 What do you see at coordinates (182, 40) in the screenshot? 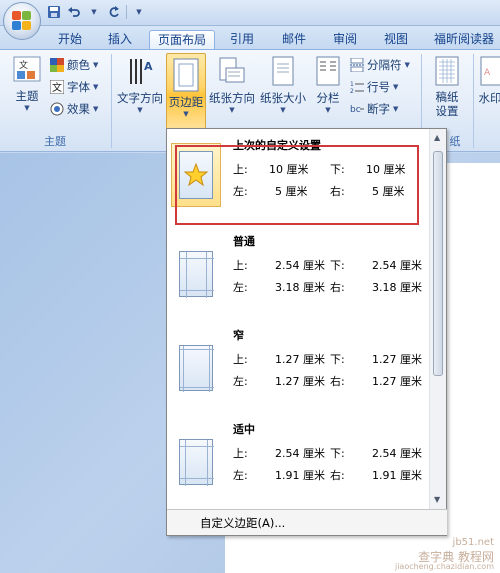
I see `tab-page-layout: 页面布局` at bounding box center [182, 40].